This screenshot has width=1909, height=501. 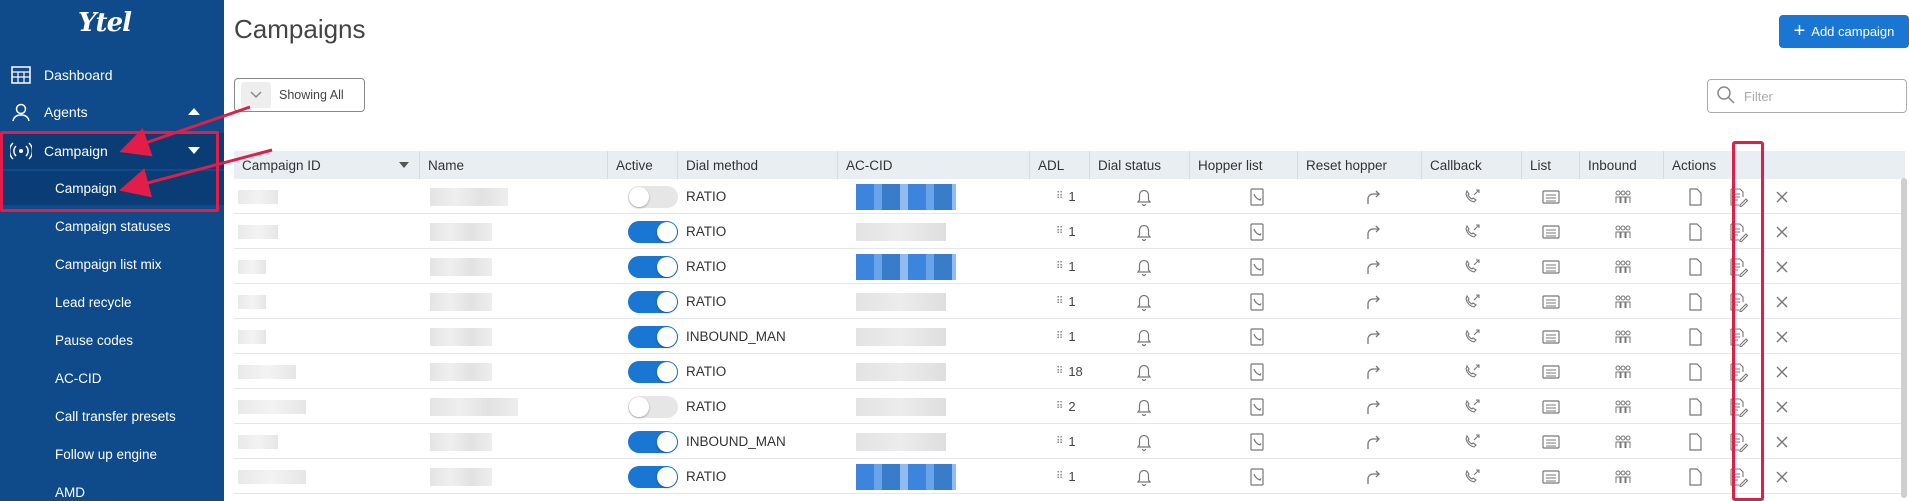 What do you see at coordinates (112, 226) in the screenshot?
I see `sidebar-subitem-campaign-statuses: Campaign statuses` at bounding box center [112, 226].